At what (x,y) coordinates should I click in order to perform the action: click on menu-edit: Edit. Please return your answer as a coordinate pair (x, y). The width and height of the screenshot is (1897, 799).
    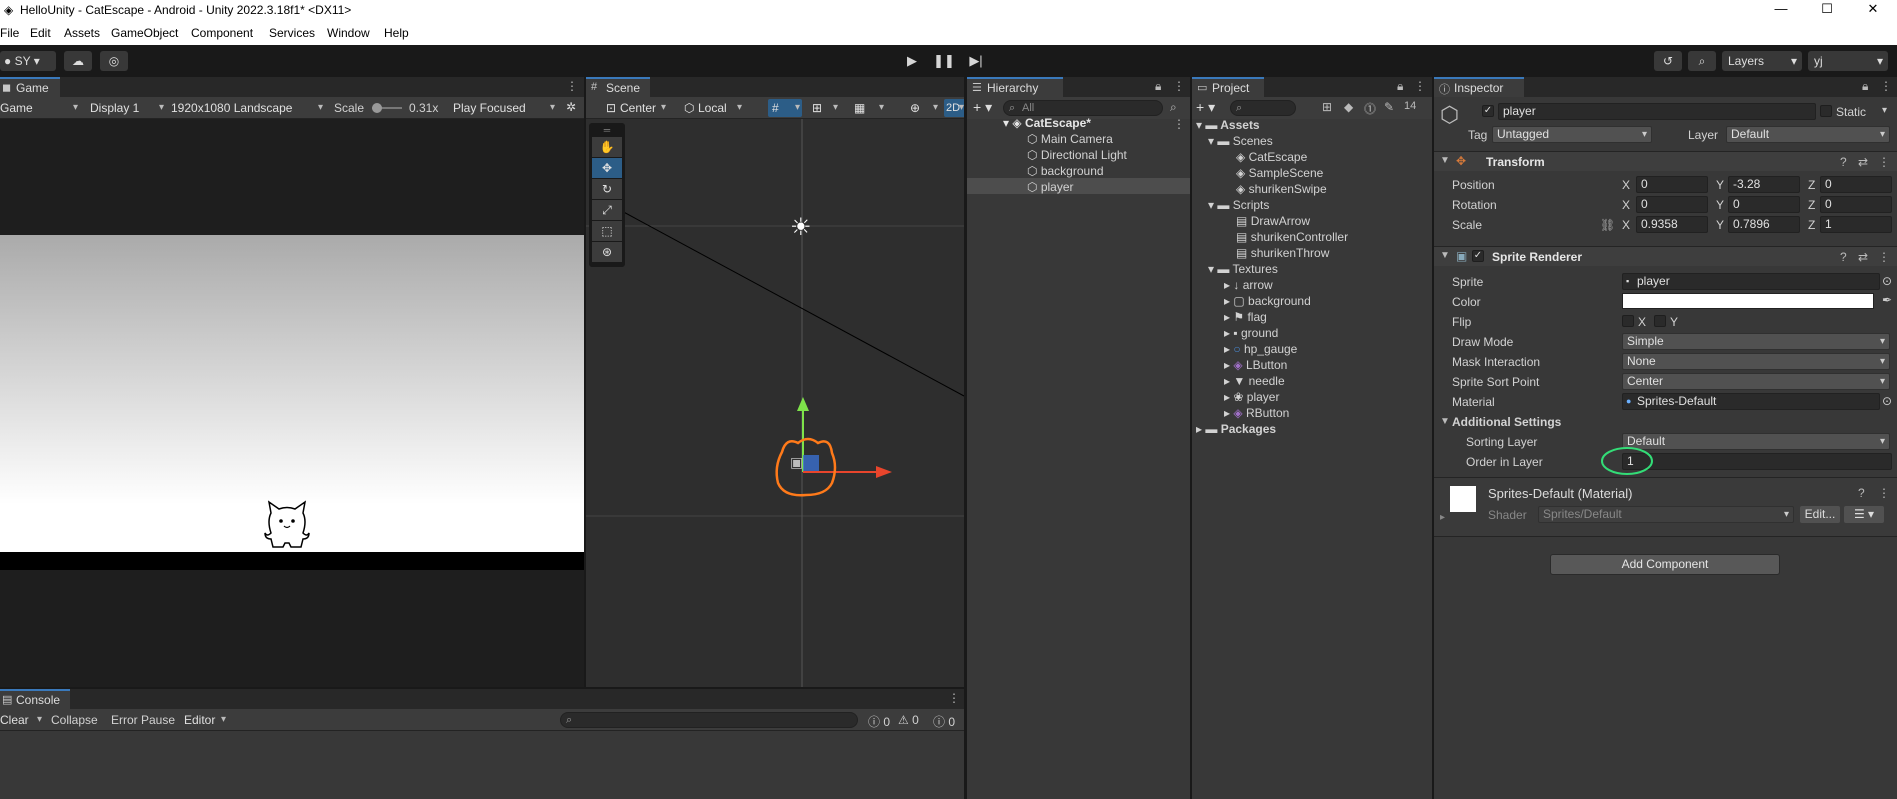
    Looking at the image, I should click on (40, 33).